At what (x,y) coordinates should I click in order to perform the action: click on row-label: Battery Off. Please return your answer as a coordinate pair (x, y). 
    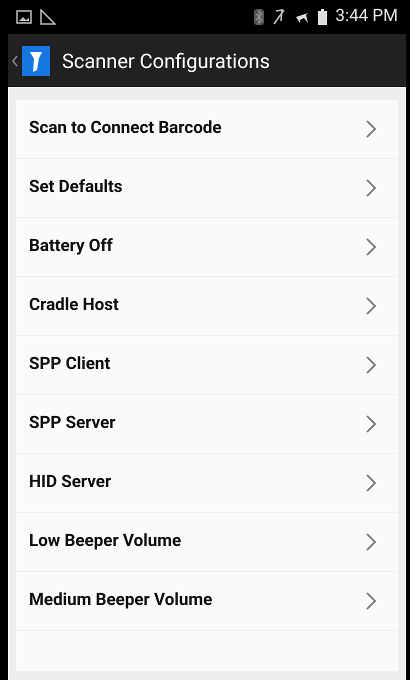
    Looking at the image, I should click on (71, 246).